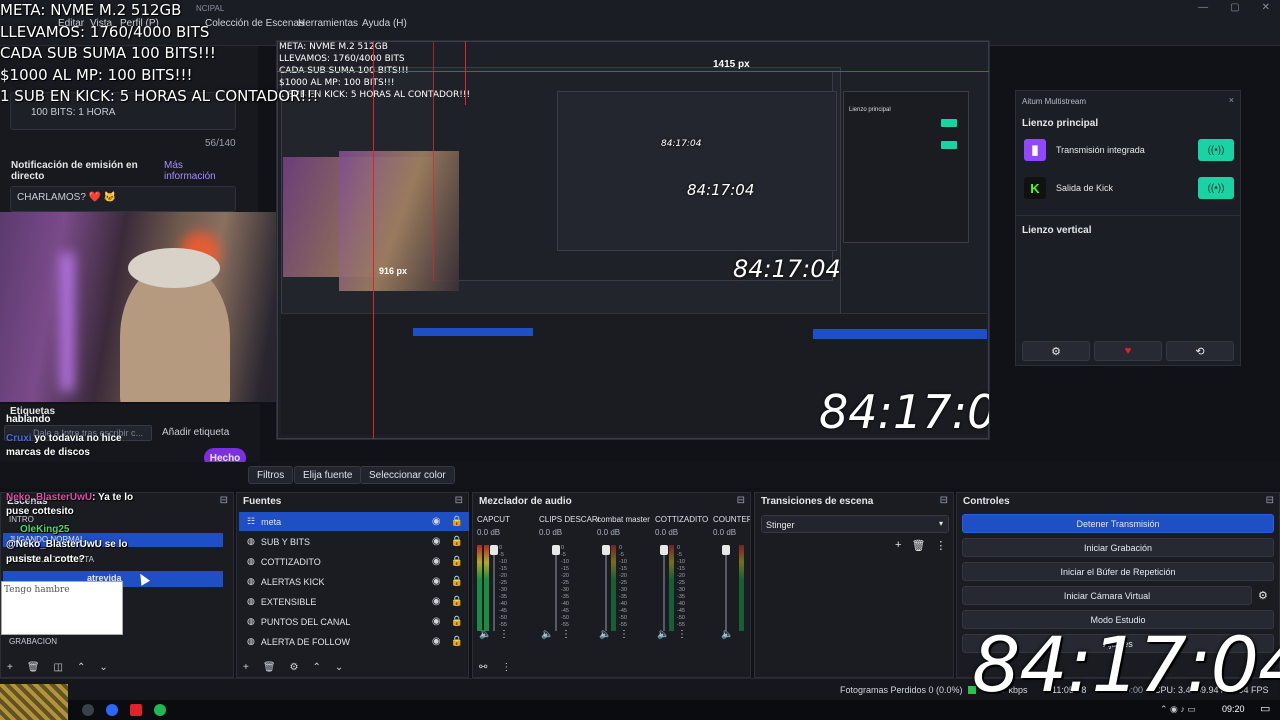 The height and width of the screenshot is (720, 1280). Describe the element at coordinates (160, 710) in the screenshot. I see `spotify-icon` at that location.